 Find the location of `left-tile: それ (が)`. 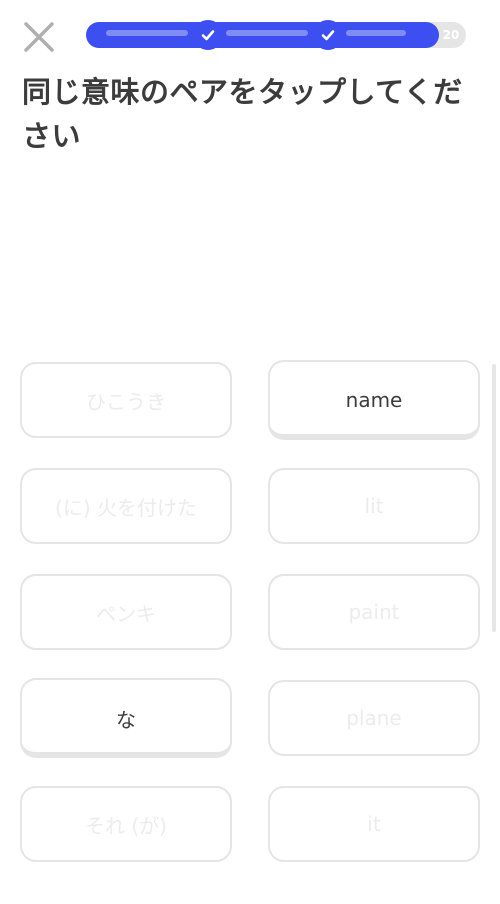

left-tile: それ (が) is located at coordinates (126, 824).